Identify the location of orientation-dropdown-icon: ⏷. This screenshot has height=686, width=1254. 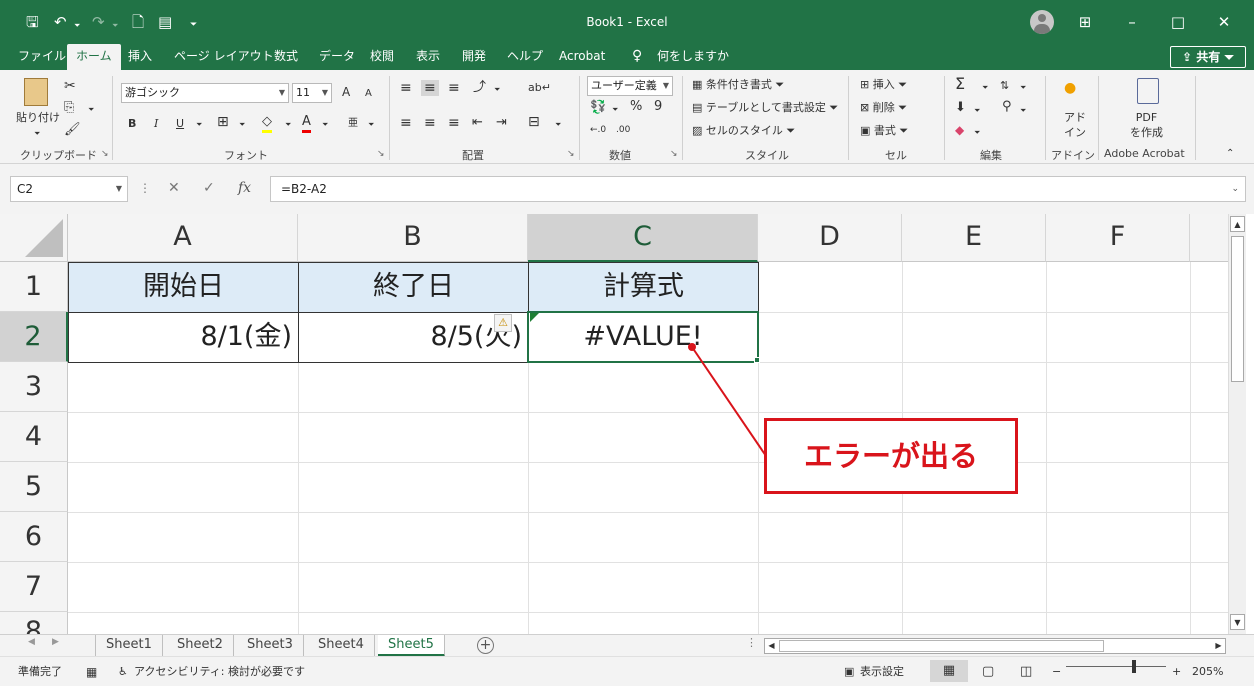
(497, 90).